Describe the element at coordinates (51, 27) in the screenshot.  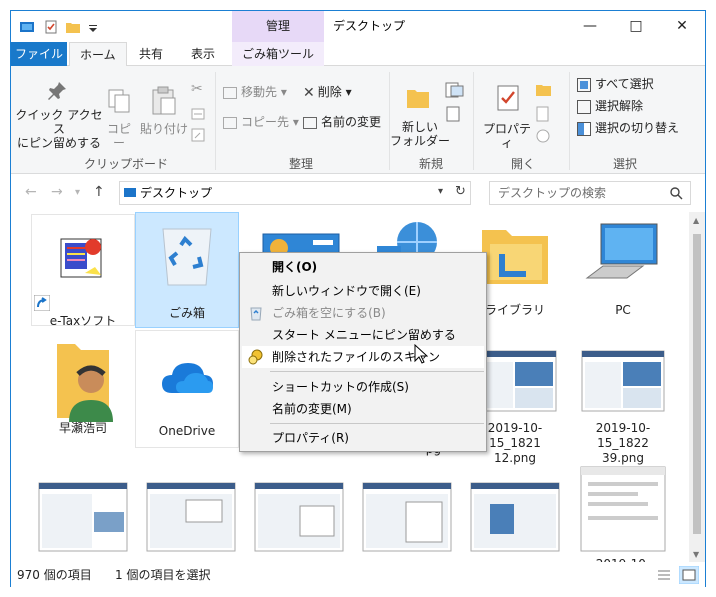
I see `properties-quick-icon` at that location.